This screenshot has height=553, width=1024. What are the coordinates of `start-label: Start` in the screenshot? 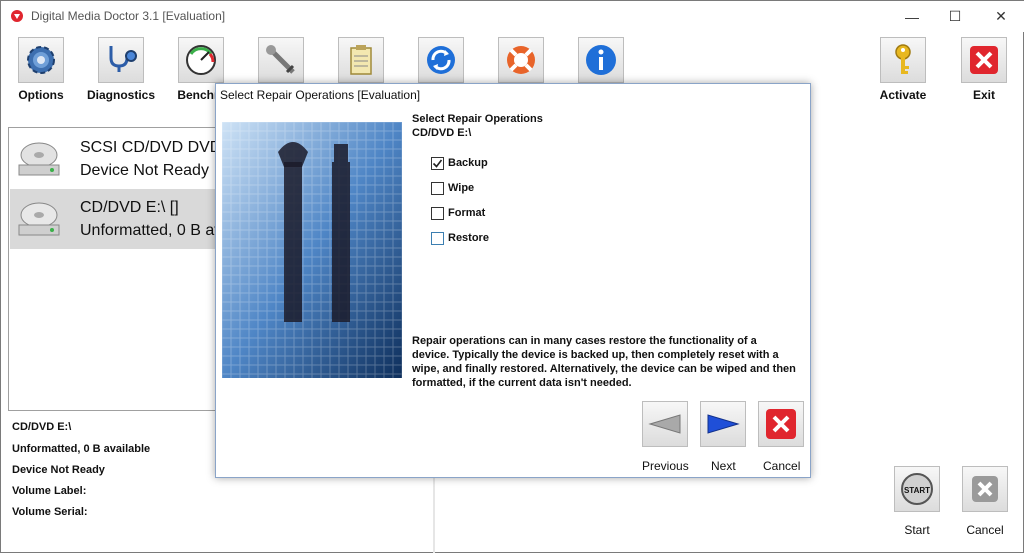 It's located at (917, 530).